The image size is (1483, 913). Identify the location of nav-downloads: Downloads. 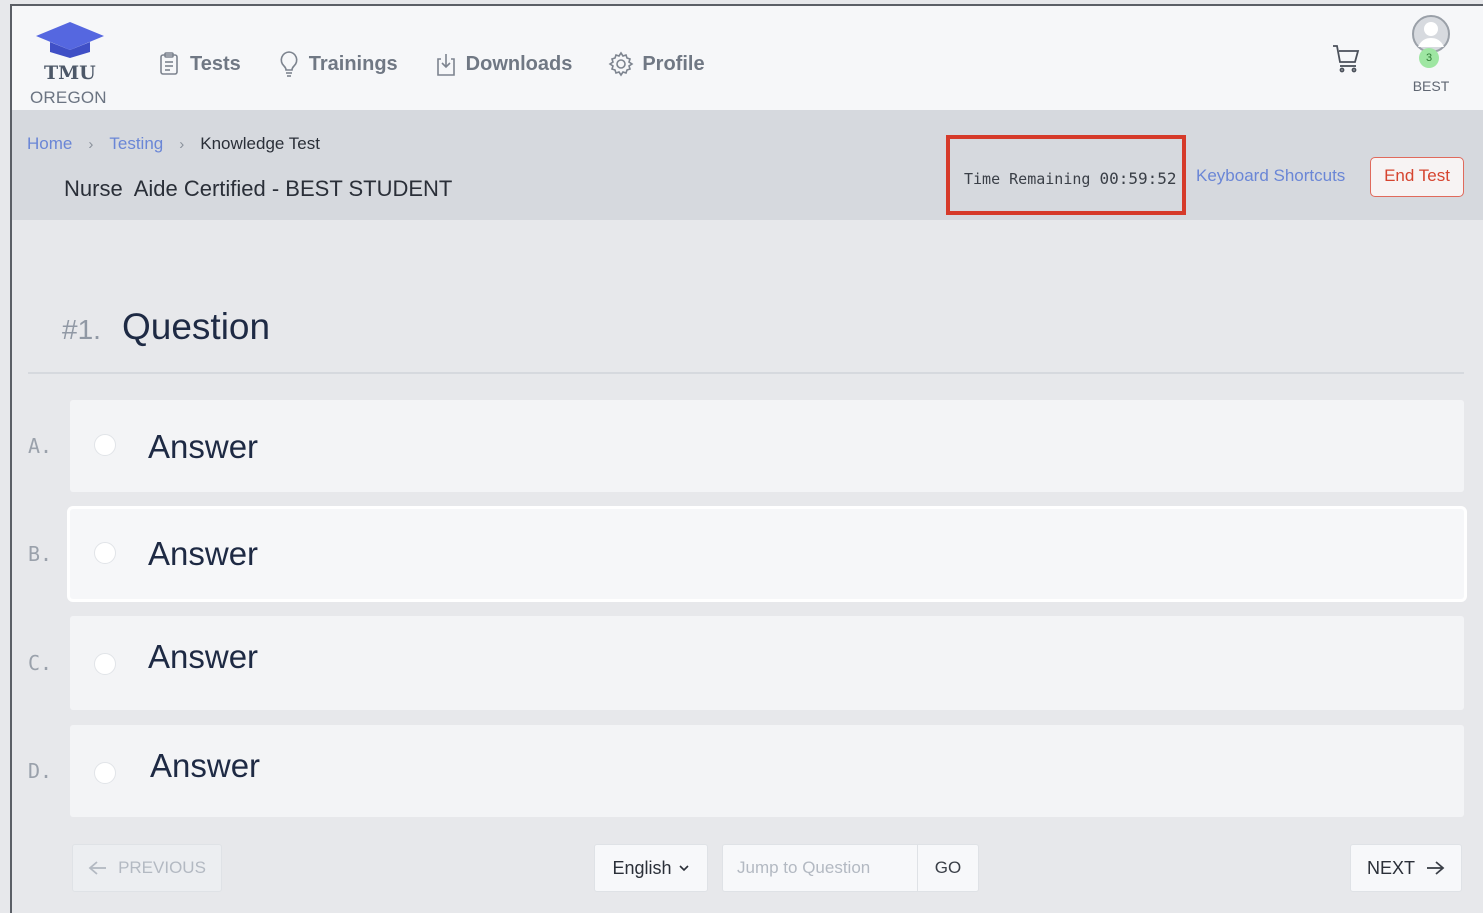
(503, 64).